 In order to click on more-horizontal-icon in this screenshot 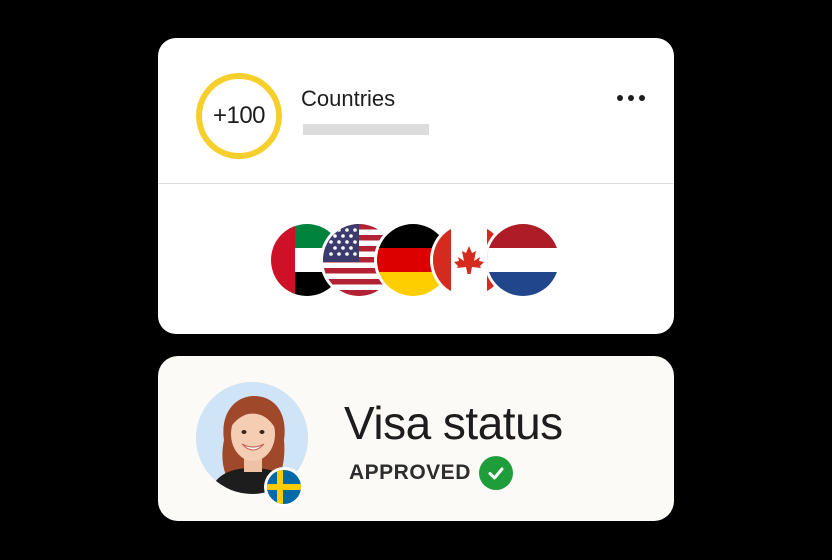, I will do `click(620, 98)`.